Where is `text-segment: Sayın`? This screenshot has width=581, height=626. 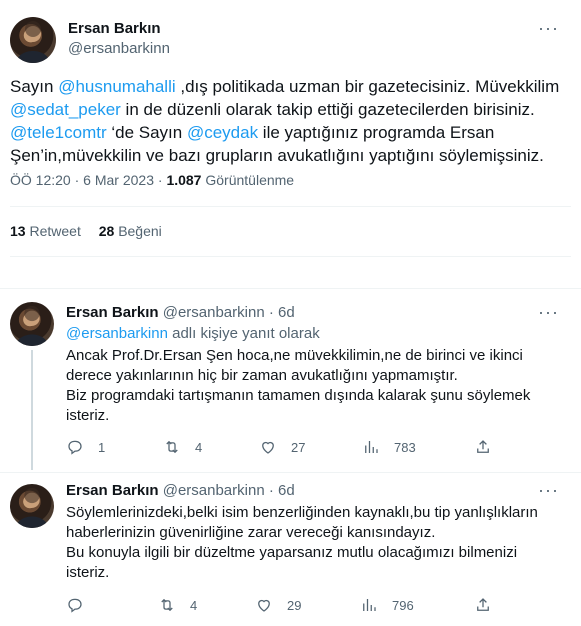
text-segment: Sayın is located at coordinates (34, 86).